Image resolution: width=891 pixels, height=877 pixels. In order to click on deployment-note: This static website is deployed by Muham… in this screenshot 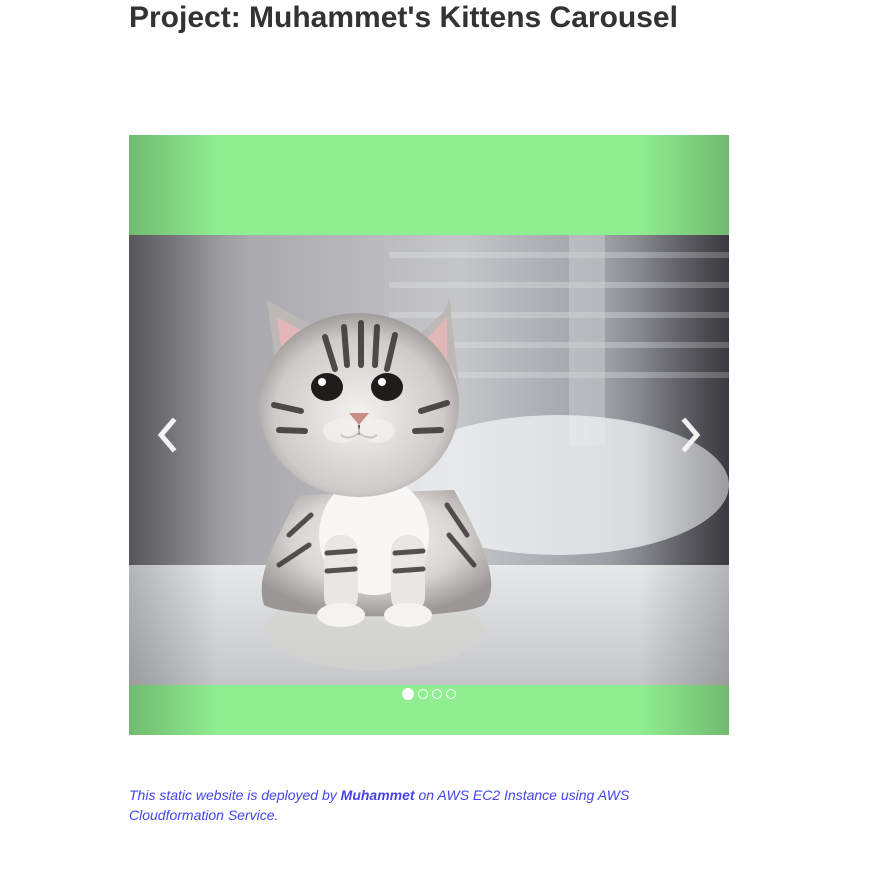, I will do `click(399, 805)`.